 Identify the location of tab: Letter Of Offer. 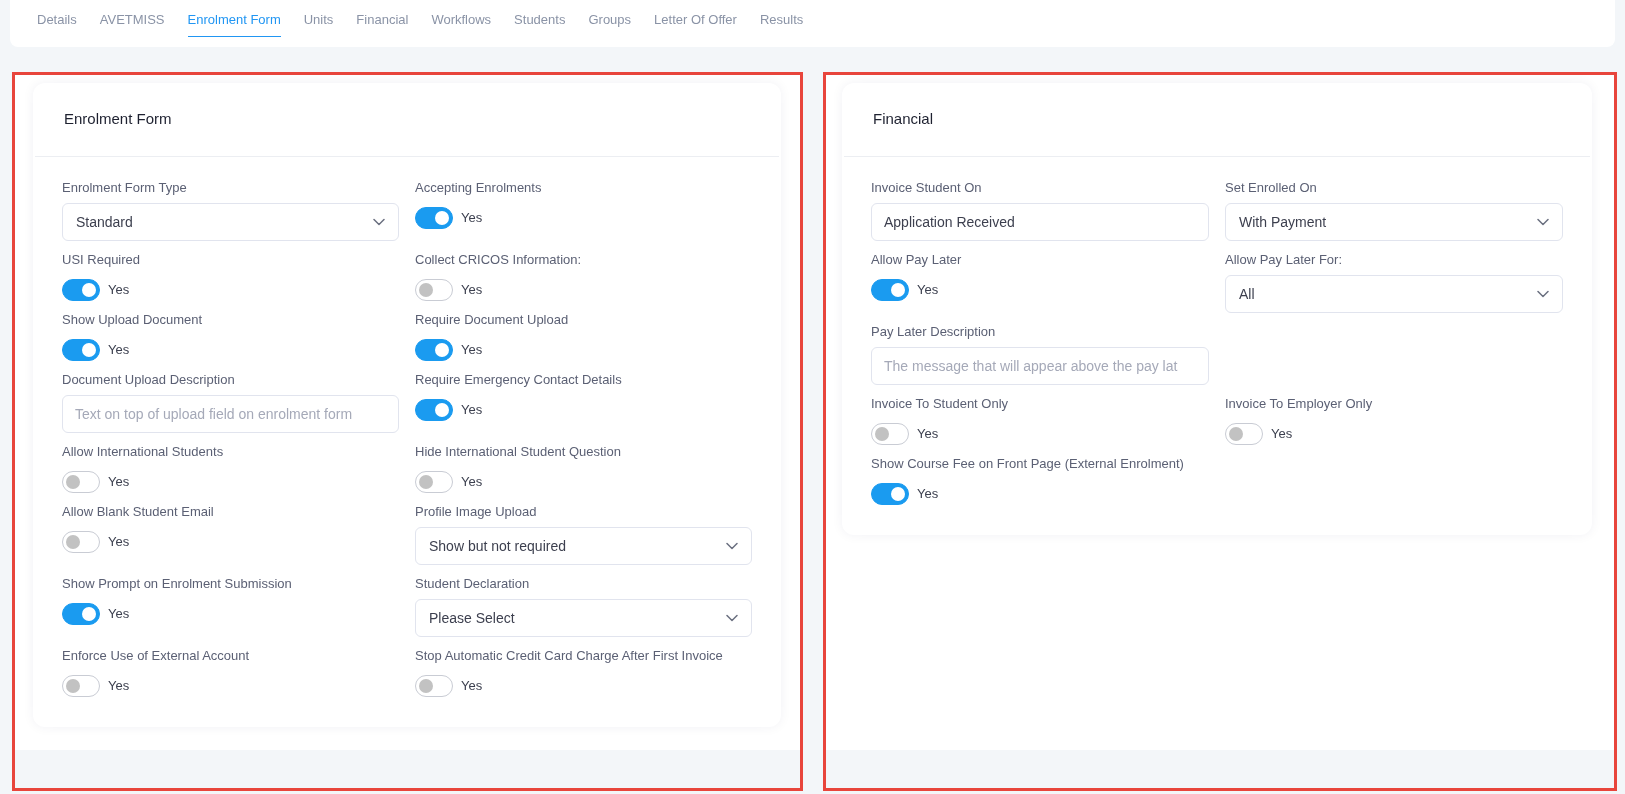
(695, 18).